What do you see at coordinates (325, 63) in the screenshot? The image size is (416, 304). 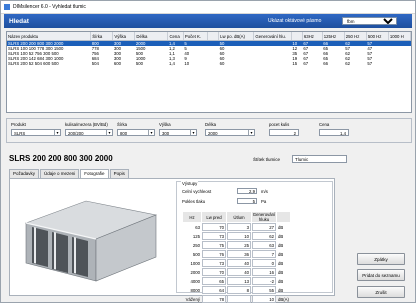 I see `table-cell: 66` at bounding box center [325, 63].